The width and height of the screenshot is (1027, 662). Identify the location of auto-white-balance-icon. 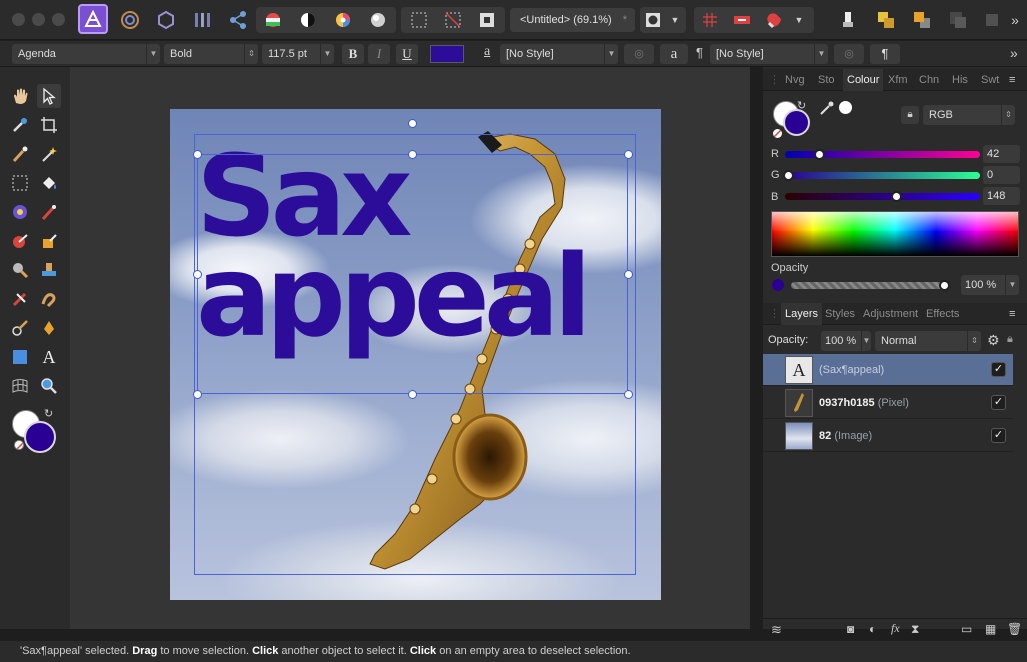
(378, 20).